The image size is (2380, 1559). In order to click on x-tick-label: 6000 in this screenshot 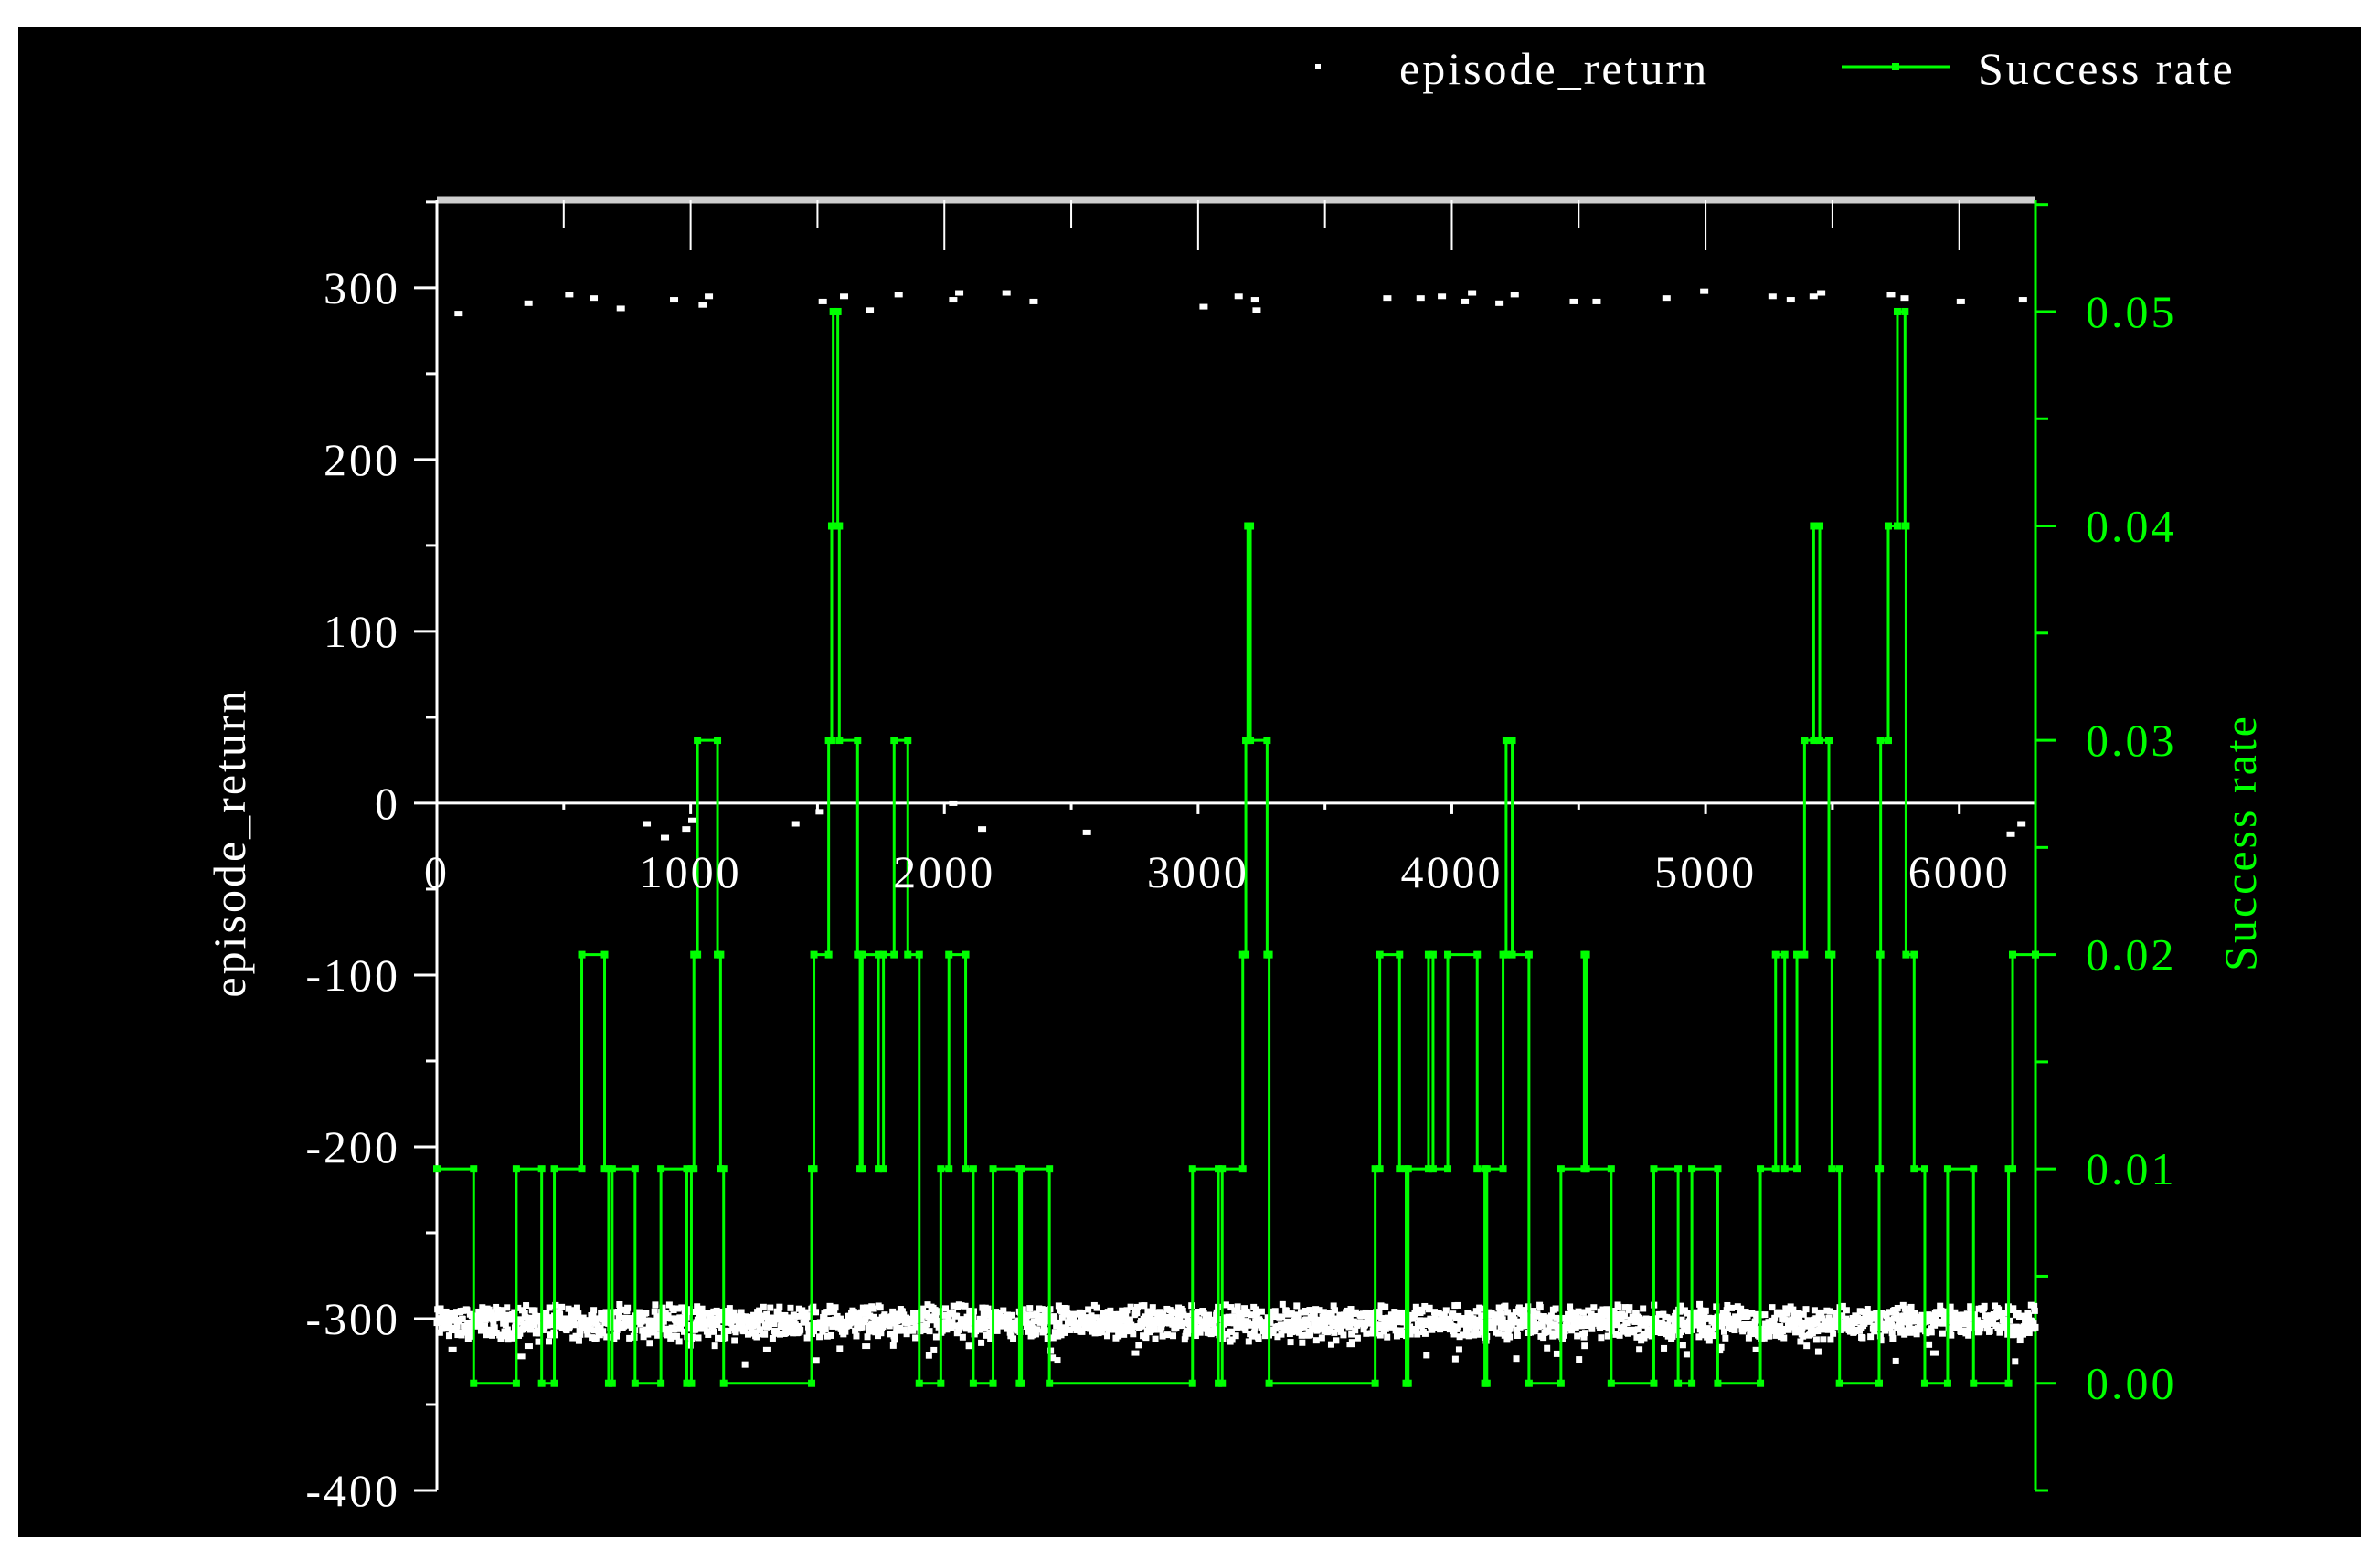, I will do `click(1959, 871)`.